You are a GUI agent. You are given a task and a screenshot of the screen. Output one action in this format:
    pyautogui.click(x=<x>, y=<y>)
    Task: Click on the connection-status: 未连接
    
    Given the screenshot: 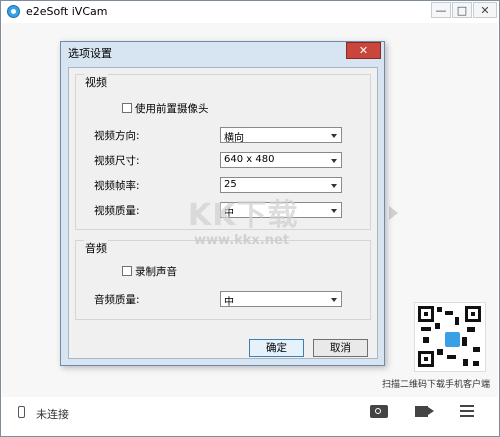 What is the action you would take?
    pyautogui.click(x=52, y=414)
    